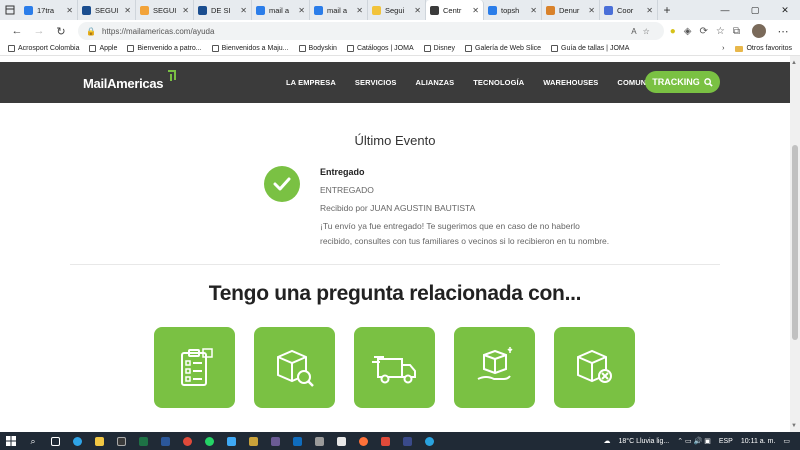  Describe the element at coordinates (755, 10) in the screenshot. I see `maximize-button: ▢` at that location.